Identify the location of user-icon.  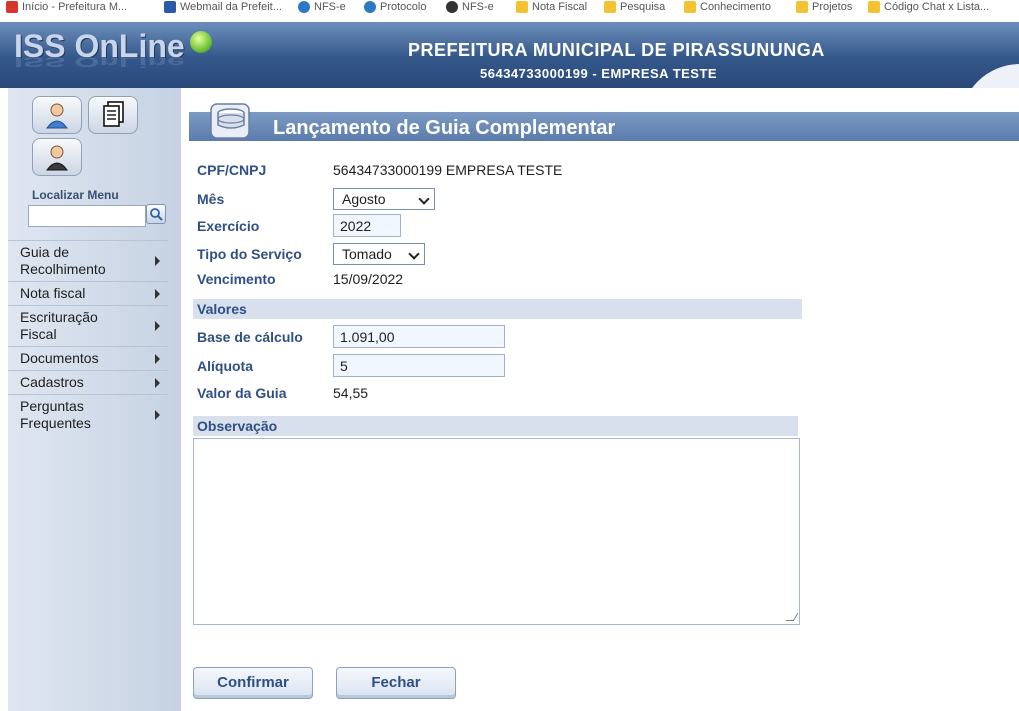
(57, 116).